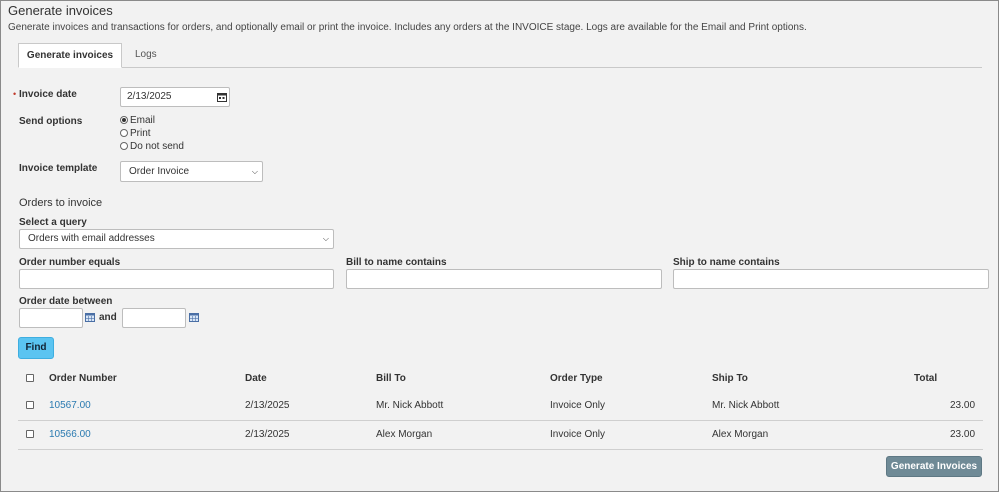 Image resolution: width=999 pixels, height=492 pixels. What do you see at coordinates (256, 378) in the screenshot?
I see `column-header-date: Date` at bounding box center [256, 378].